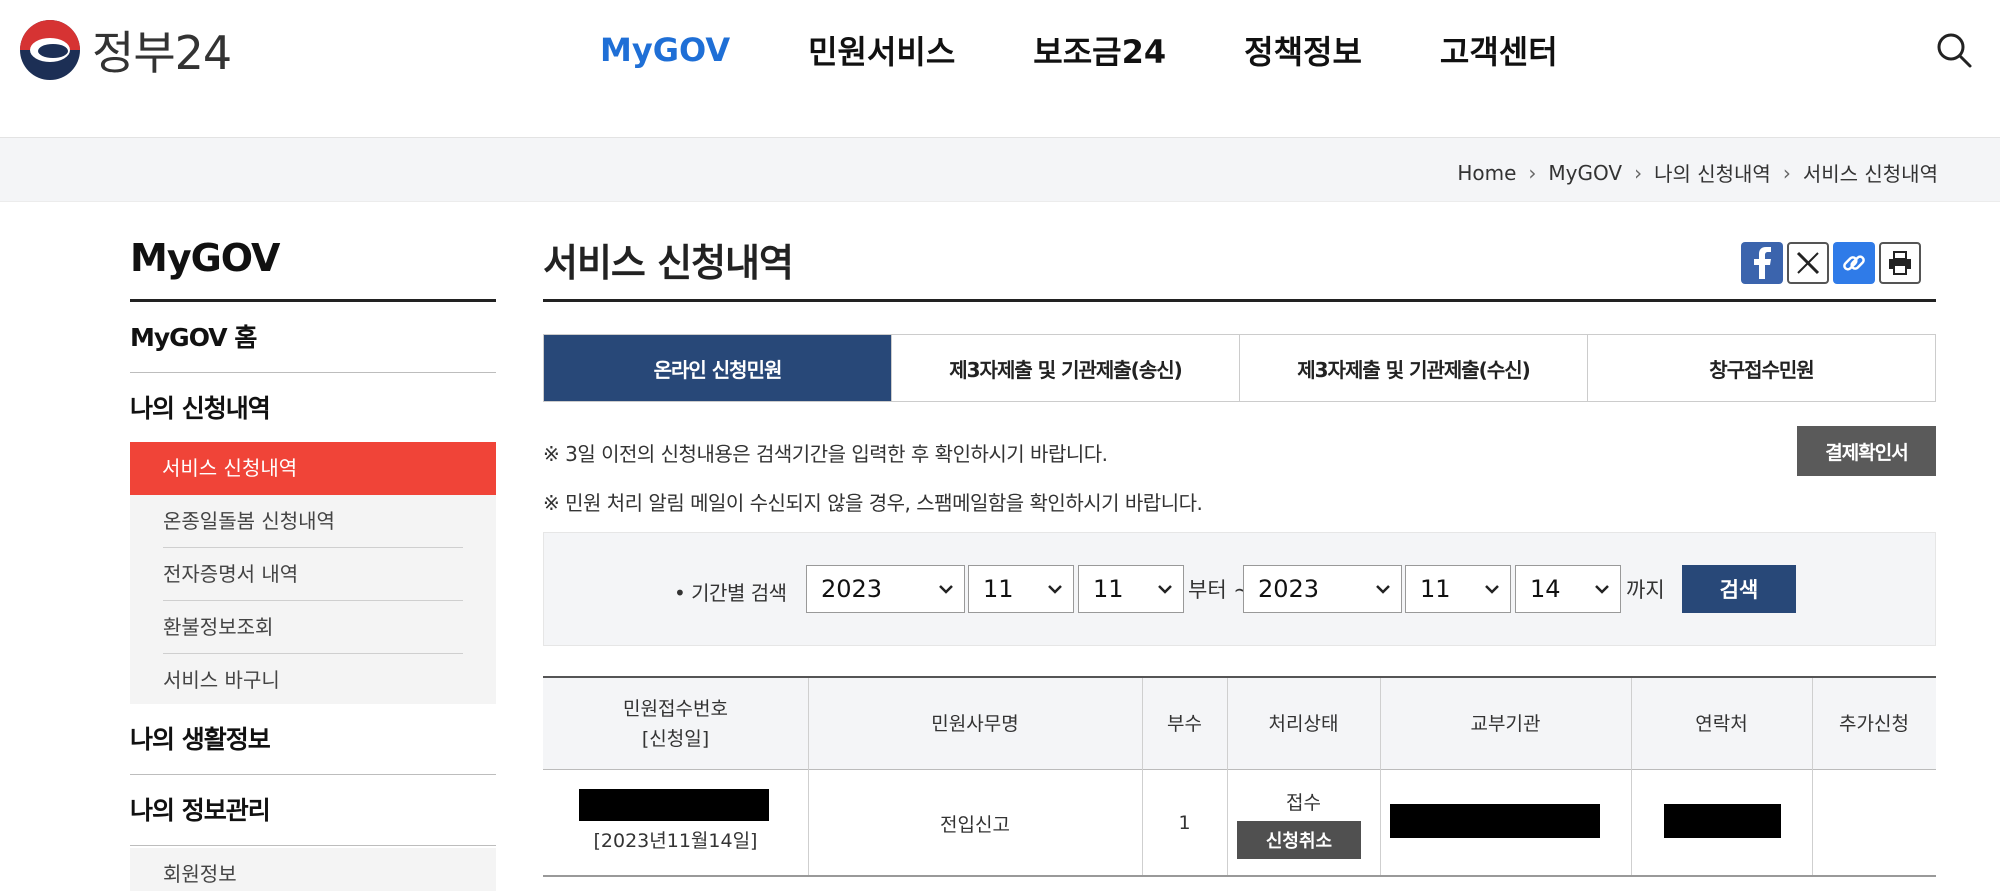 This screenshot has width=2000, height=891. Describe the element at coordinates (668, 263) in the screenshot. I see `page-title: 서비스 신청내역` at that location.